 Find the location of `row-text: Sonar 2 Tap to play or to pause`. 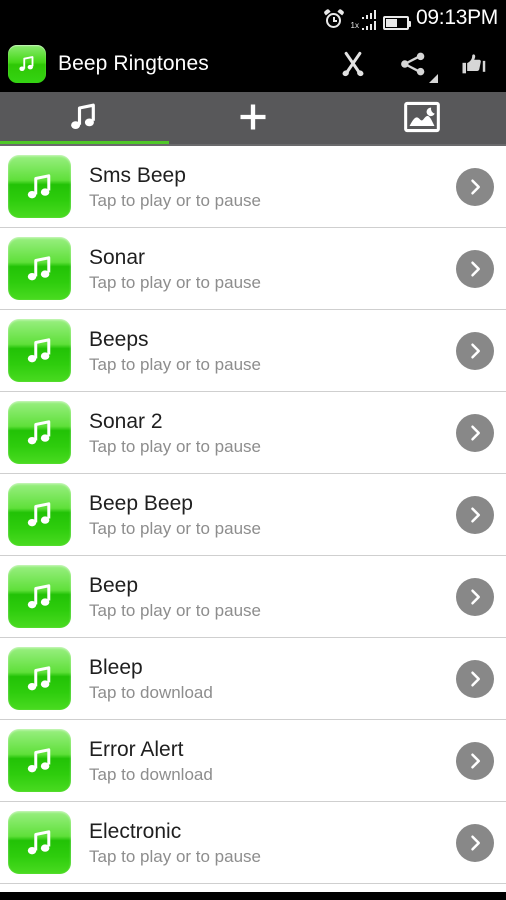

row-text: Sonar 2 Tap to play or to pause is located at coordinates (175, 433).